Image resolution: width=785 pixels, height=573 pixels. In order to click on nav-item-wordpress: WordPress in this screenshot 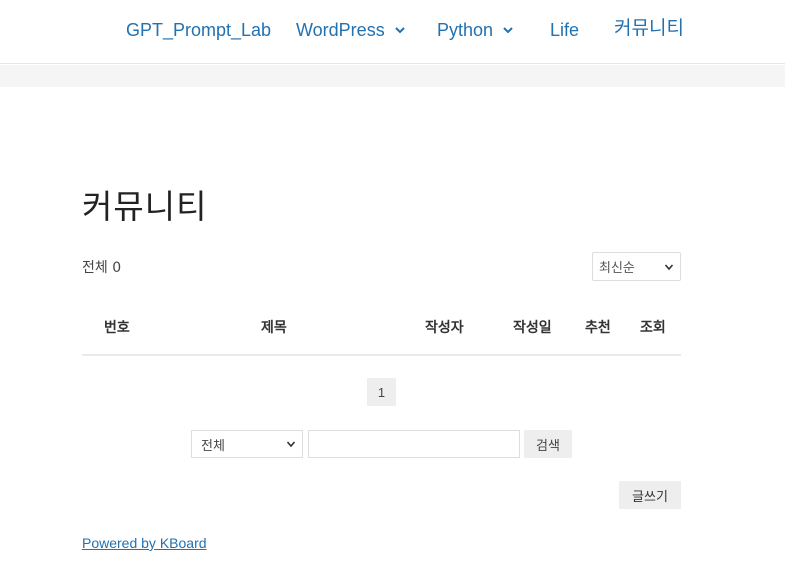, I will do `click(351, 30)`.